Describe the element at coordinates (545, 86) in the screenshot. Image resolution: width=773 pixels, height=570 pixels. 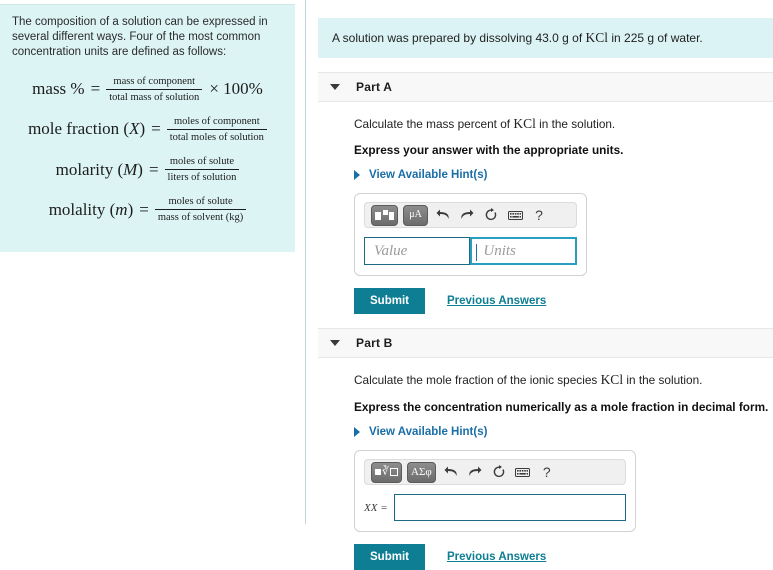
I see `part-a-header: Part A` at that location.